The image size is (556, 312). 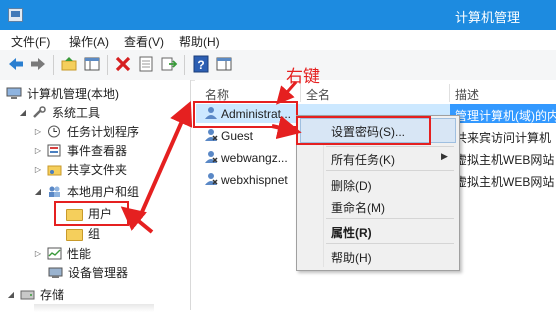 I want to click on window-title: 计算机管理, so click(x=488, y=17).